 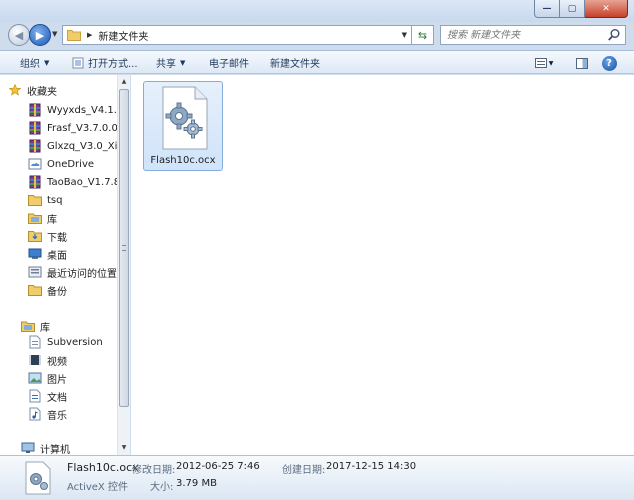 What do you see at coordinates (35, 396) in the screenshot?
I see `documents-library-icon` at bounding box center [35, 396].